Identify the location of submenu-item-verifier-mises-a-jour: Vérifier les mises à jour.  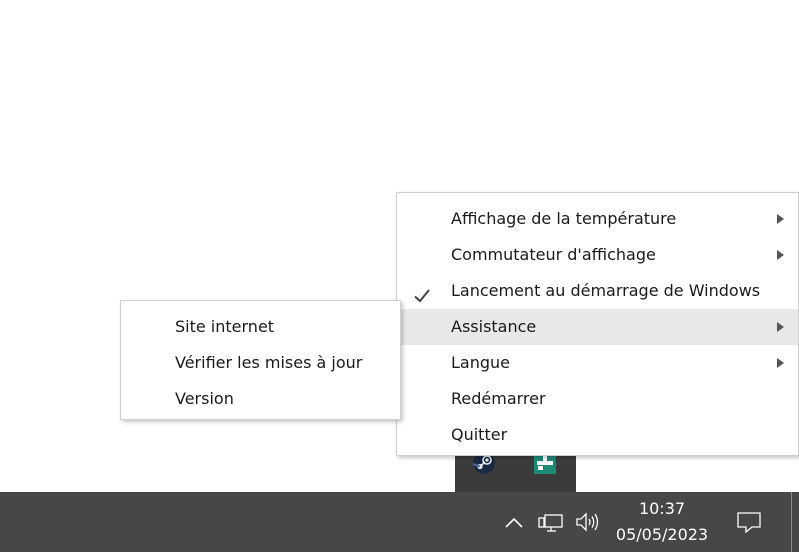
(260, 363).